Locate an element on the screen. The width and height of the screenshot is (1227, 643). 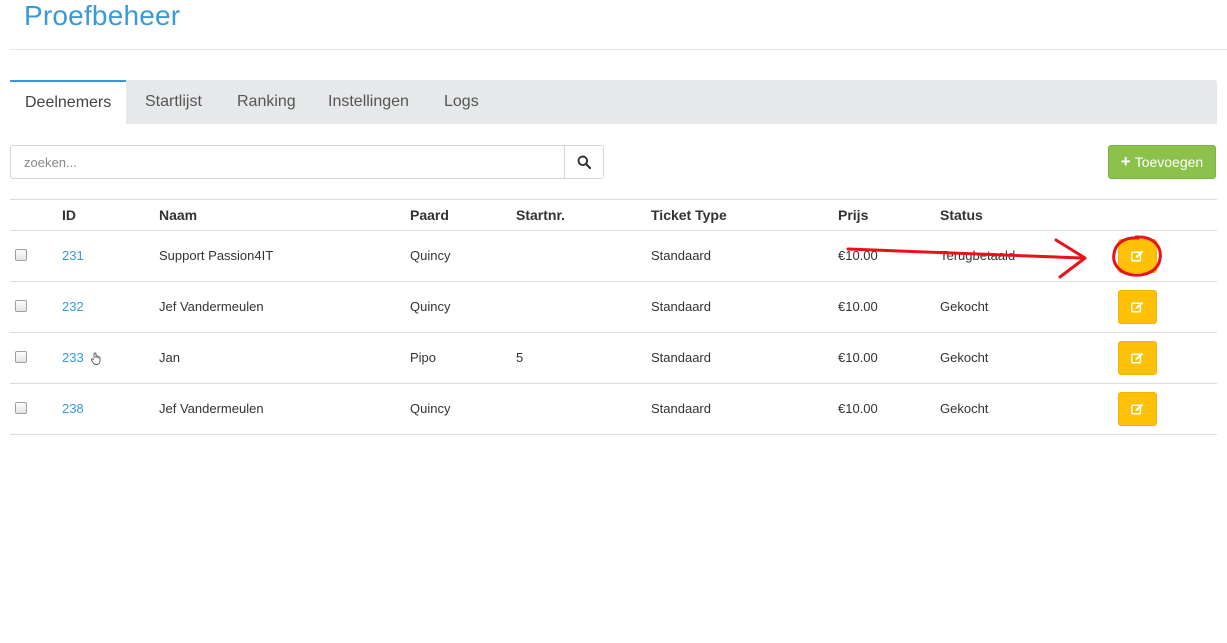
row-id-link: 233 is located at coordinates (82, 358).